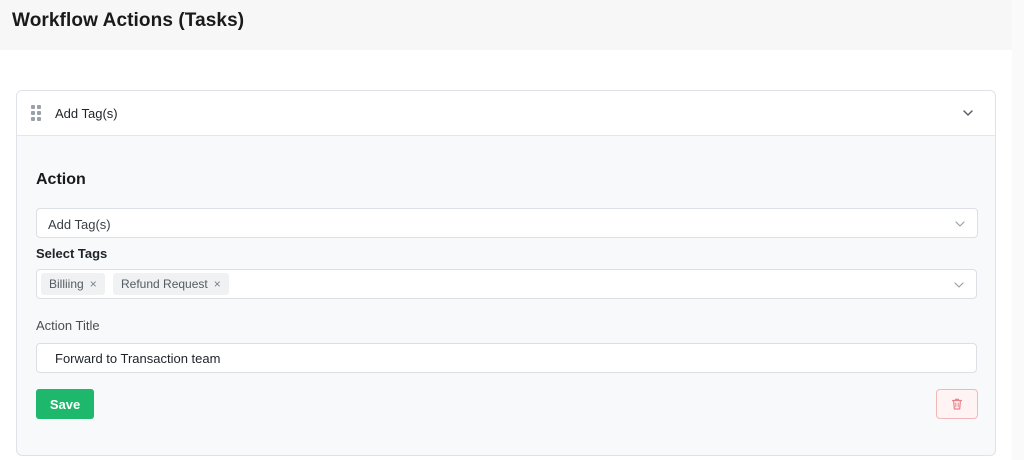 This screenshot has height=460, width=1024. What do you see at coordinates (86, 113) in the screenshot?
I see `action-card-title: Add Tag(s)` at bounding box center [86, 113].